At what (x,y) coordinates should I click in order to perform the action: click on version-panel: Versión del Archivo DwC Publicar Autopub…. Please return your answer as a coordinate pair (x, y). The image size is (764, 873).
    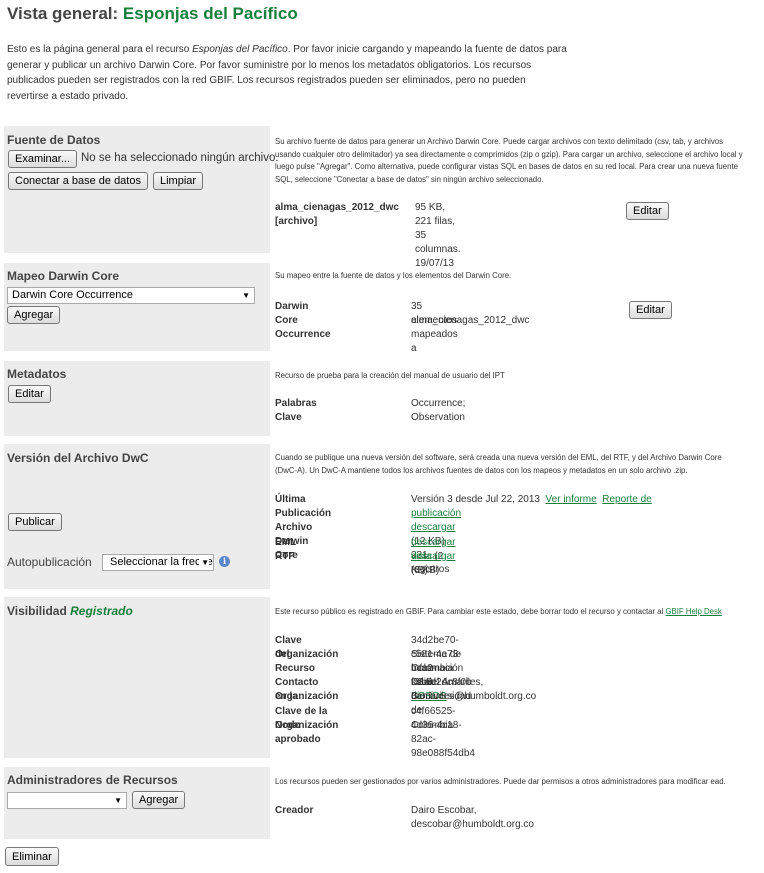
    Looking at the image, I should click on (137, 516).